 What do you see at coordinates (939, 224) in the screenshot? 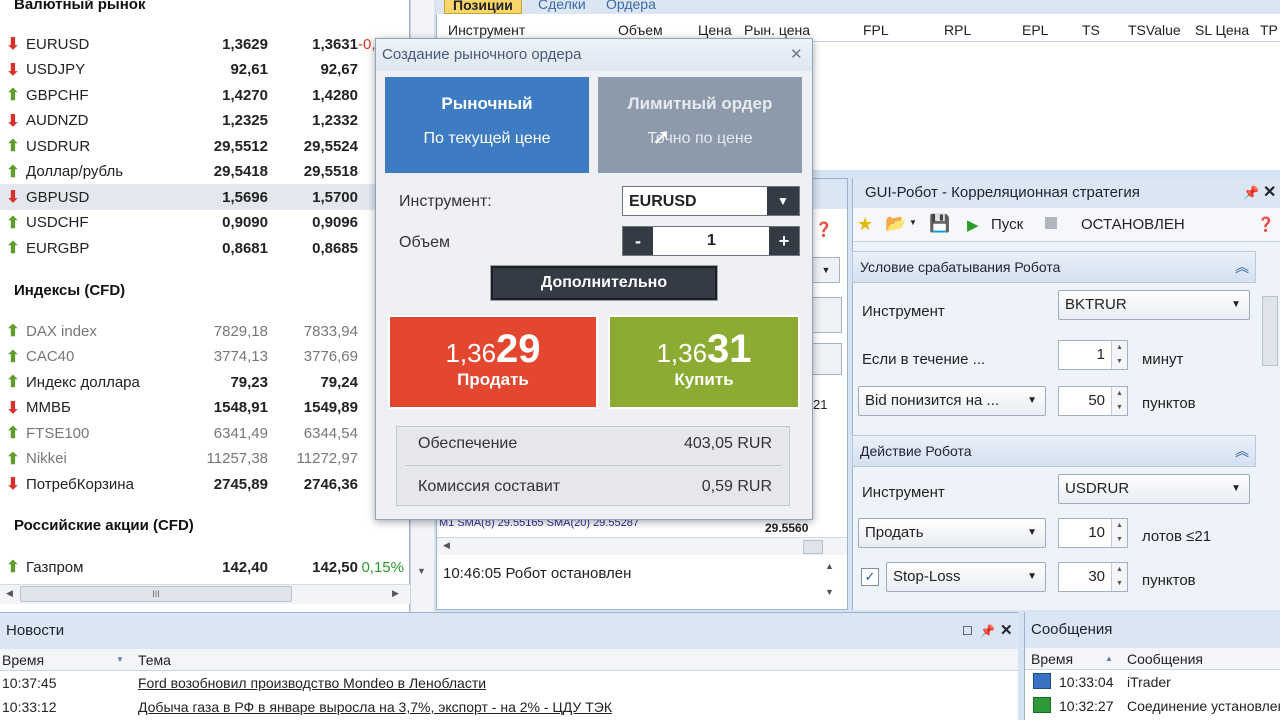
I see `save-icon: 💾` at bounding box center [939, 224].